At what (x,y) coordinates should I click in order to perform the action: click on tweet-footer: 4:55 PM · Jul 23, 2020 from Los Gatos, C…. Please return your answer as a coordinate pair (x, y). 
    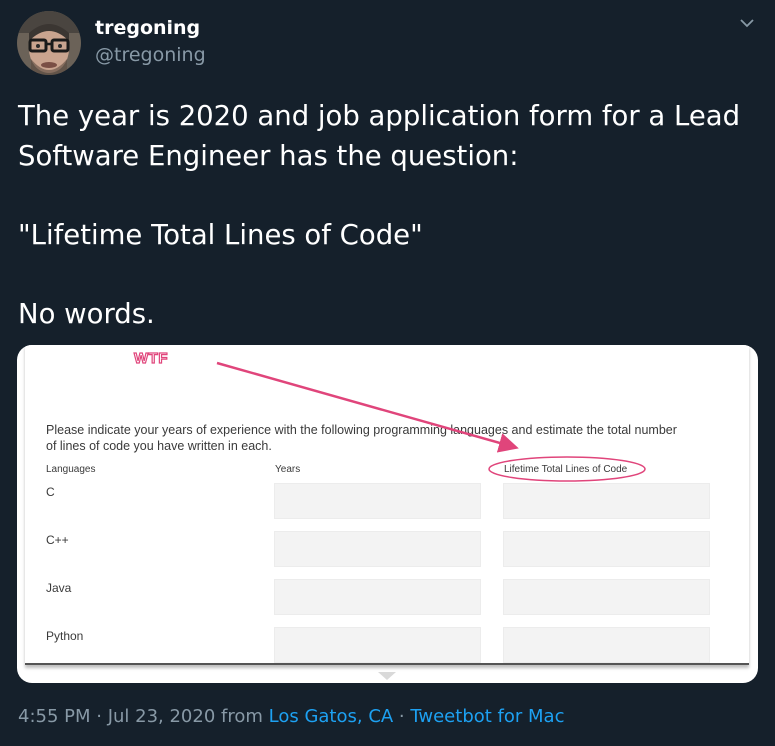
    Looking at the image, I should click on (291, 716).